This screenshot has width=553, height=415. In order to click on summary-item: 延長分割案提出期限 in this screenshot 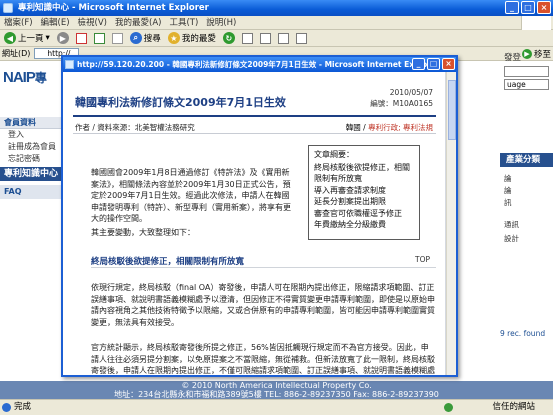, I will do `click(364, 202)`.